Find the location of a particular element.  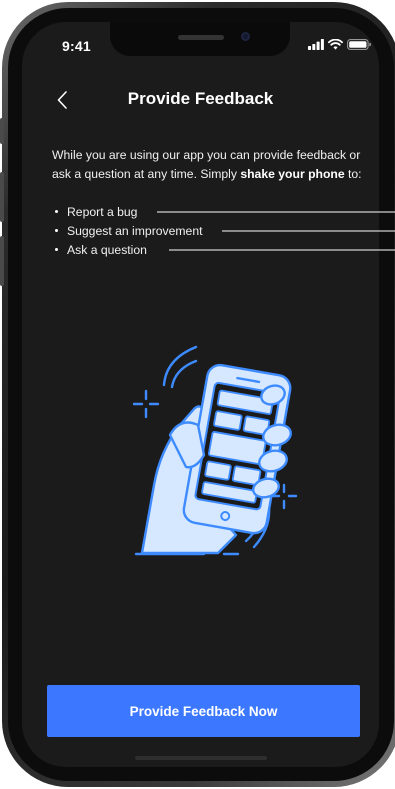

volume-down-button is located at coordinates (2, 261).